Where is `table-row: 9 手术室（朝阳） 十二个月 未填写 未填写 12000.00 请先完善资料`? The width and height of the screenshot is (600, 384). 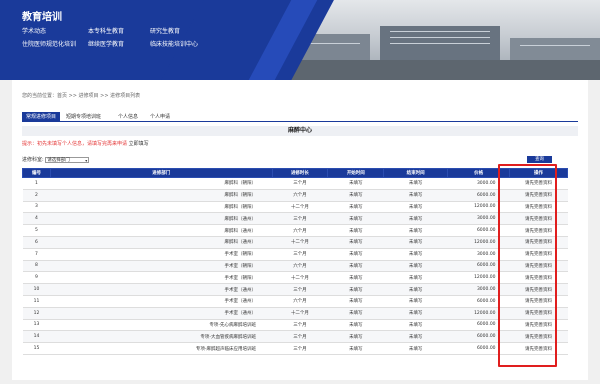 table-row: 9 手术室（朝阳） 十二个月 未填写 未填写 12000.00 请先完善资料 is located at coordinates (295, 278).